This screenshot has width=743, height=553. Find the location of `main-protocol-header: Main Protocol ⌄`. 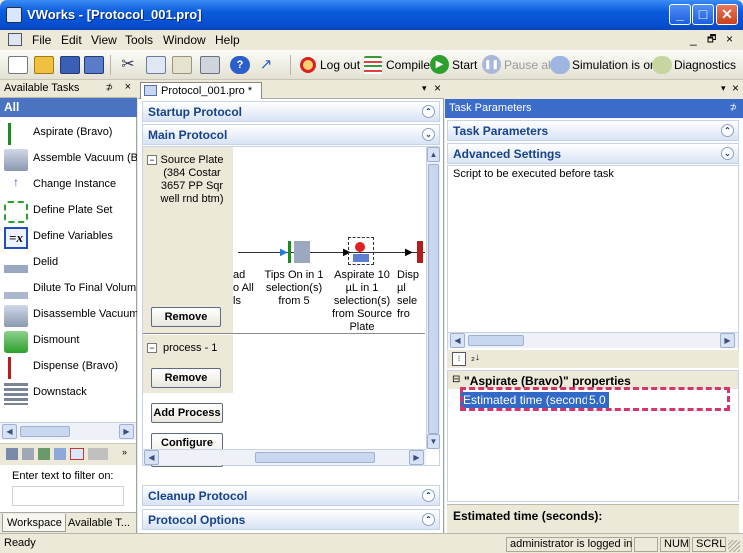

main-protocol-header: Main Protocol ⌄ is located at coordinates (291, 134).